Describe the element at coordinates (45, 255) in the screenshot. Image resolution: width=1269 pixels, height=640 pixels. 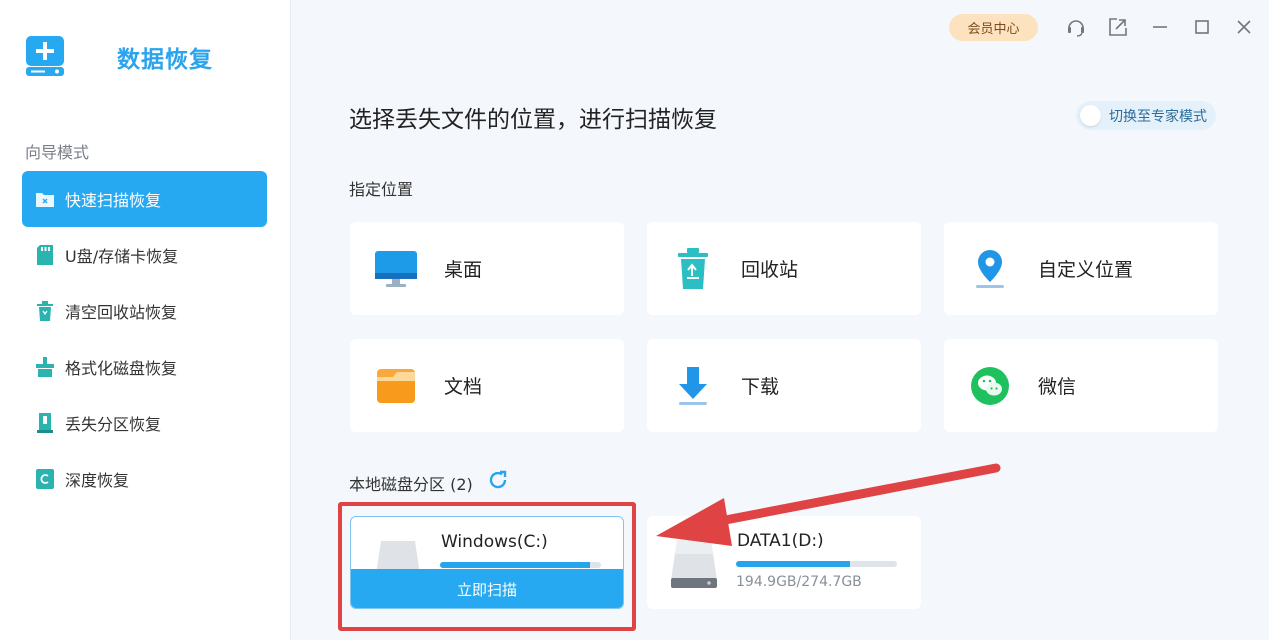
I see `sd-card-icon` at that location.